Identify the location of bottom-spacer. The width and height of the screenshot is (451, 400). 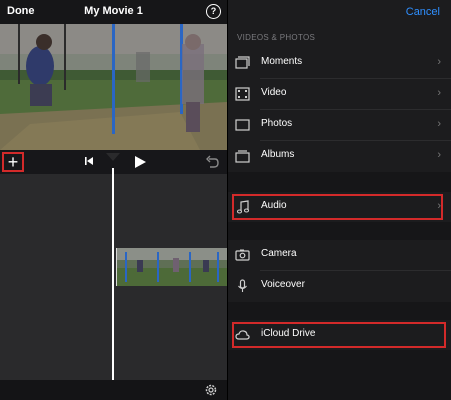
(339, 375).